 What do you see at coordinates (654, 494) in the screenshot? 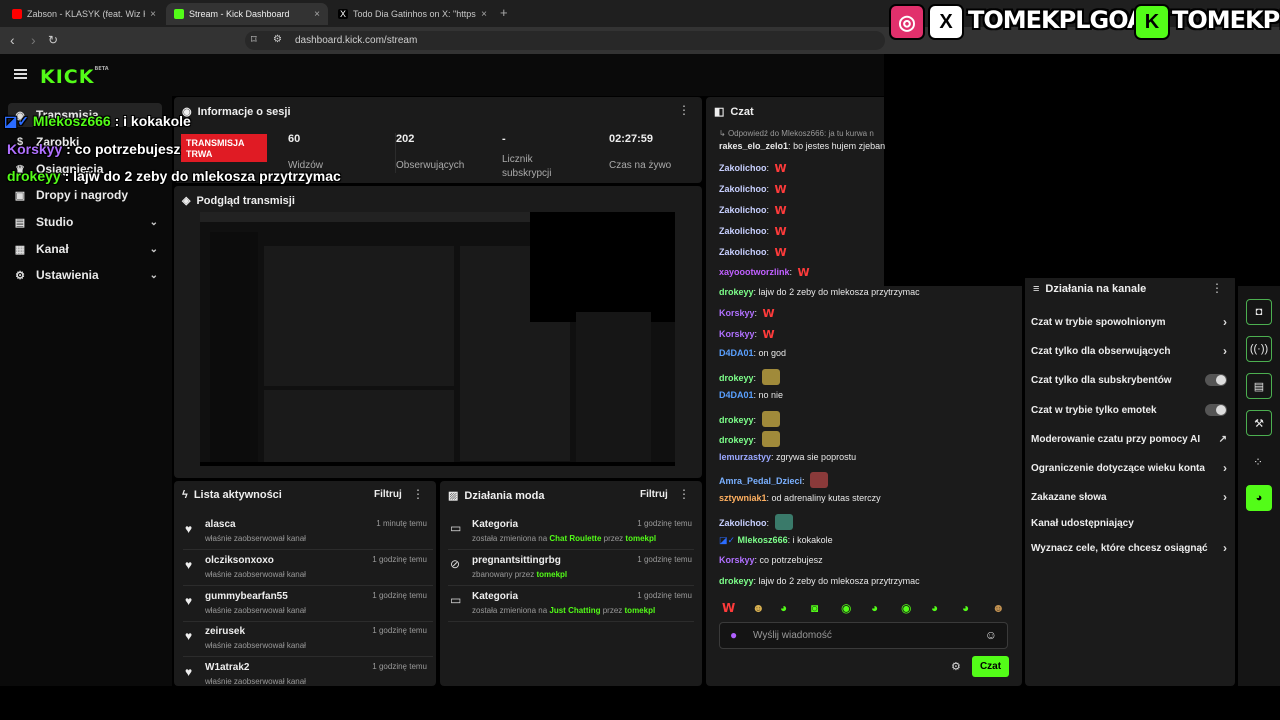
I see `mod-filter-button: Filtruj` at bounding box center [654, 494].